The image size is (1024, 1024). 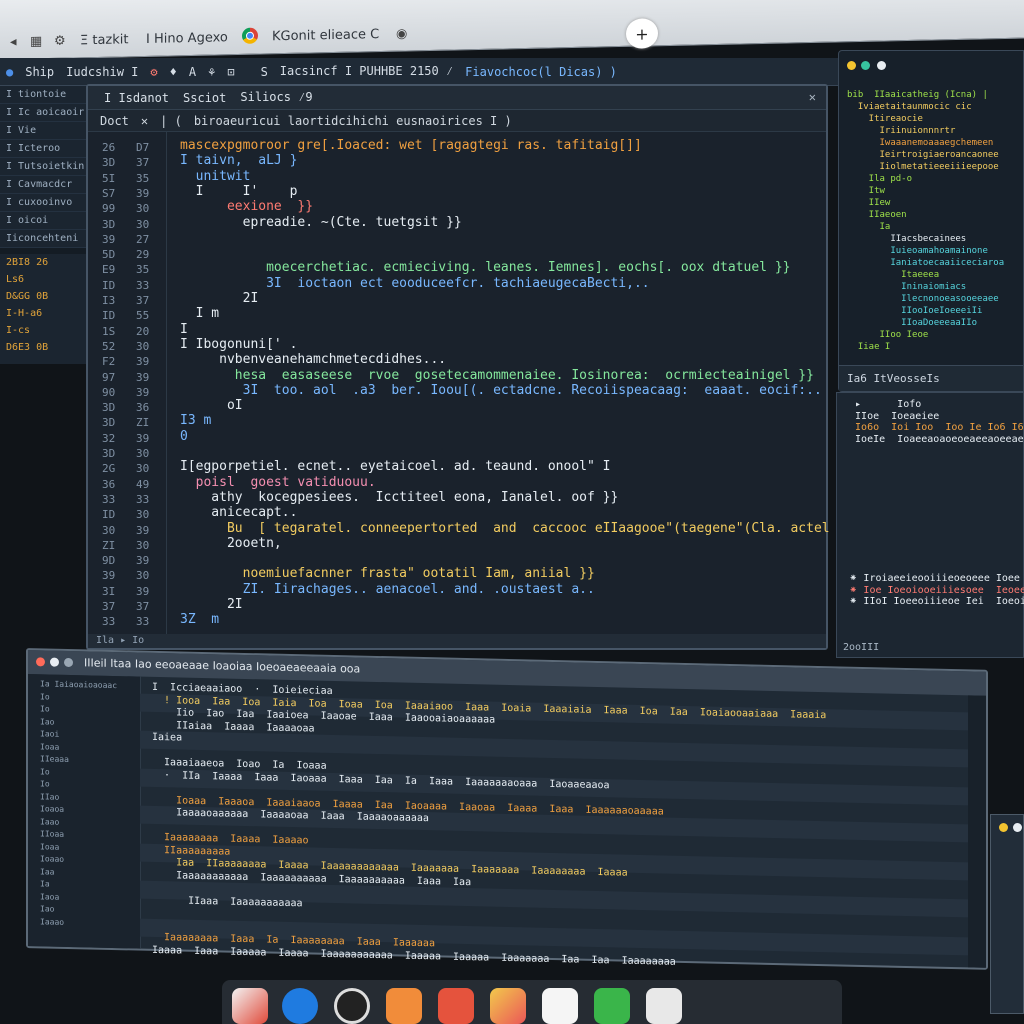 What do you see at coordinates (869, 227) in the screenshot?
I see `side-code-line: Ia` at bounding box center [869, 227].